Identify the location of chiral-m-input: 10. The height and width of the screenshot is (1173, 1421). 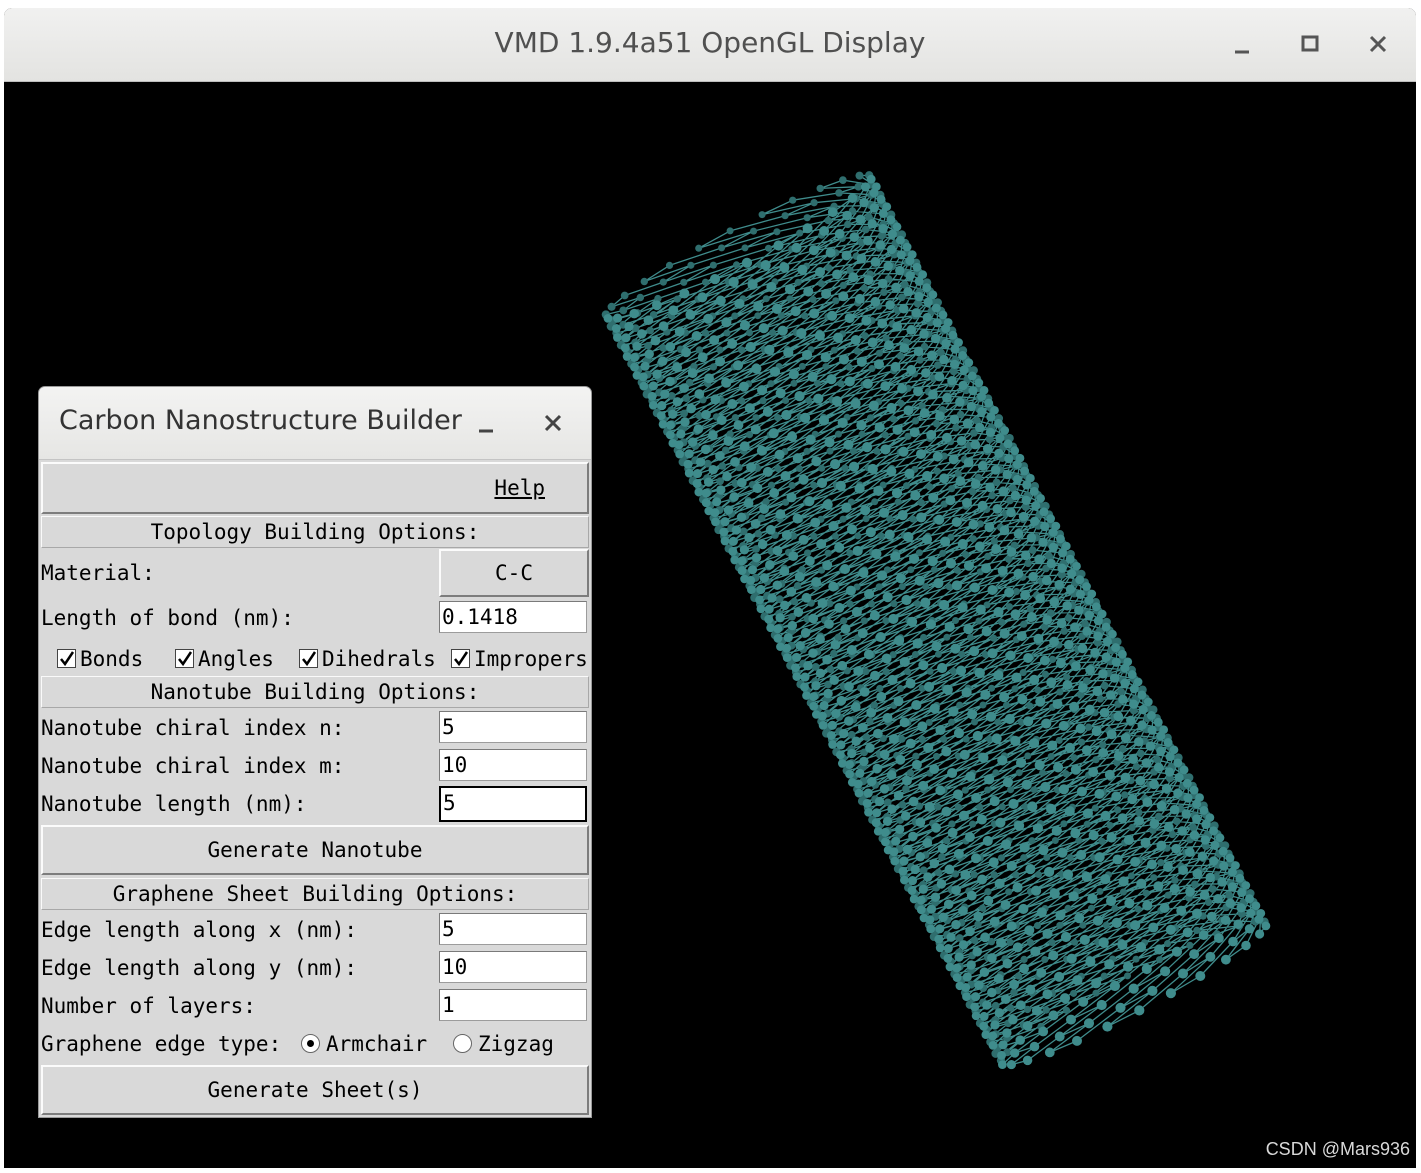
(513, 765).